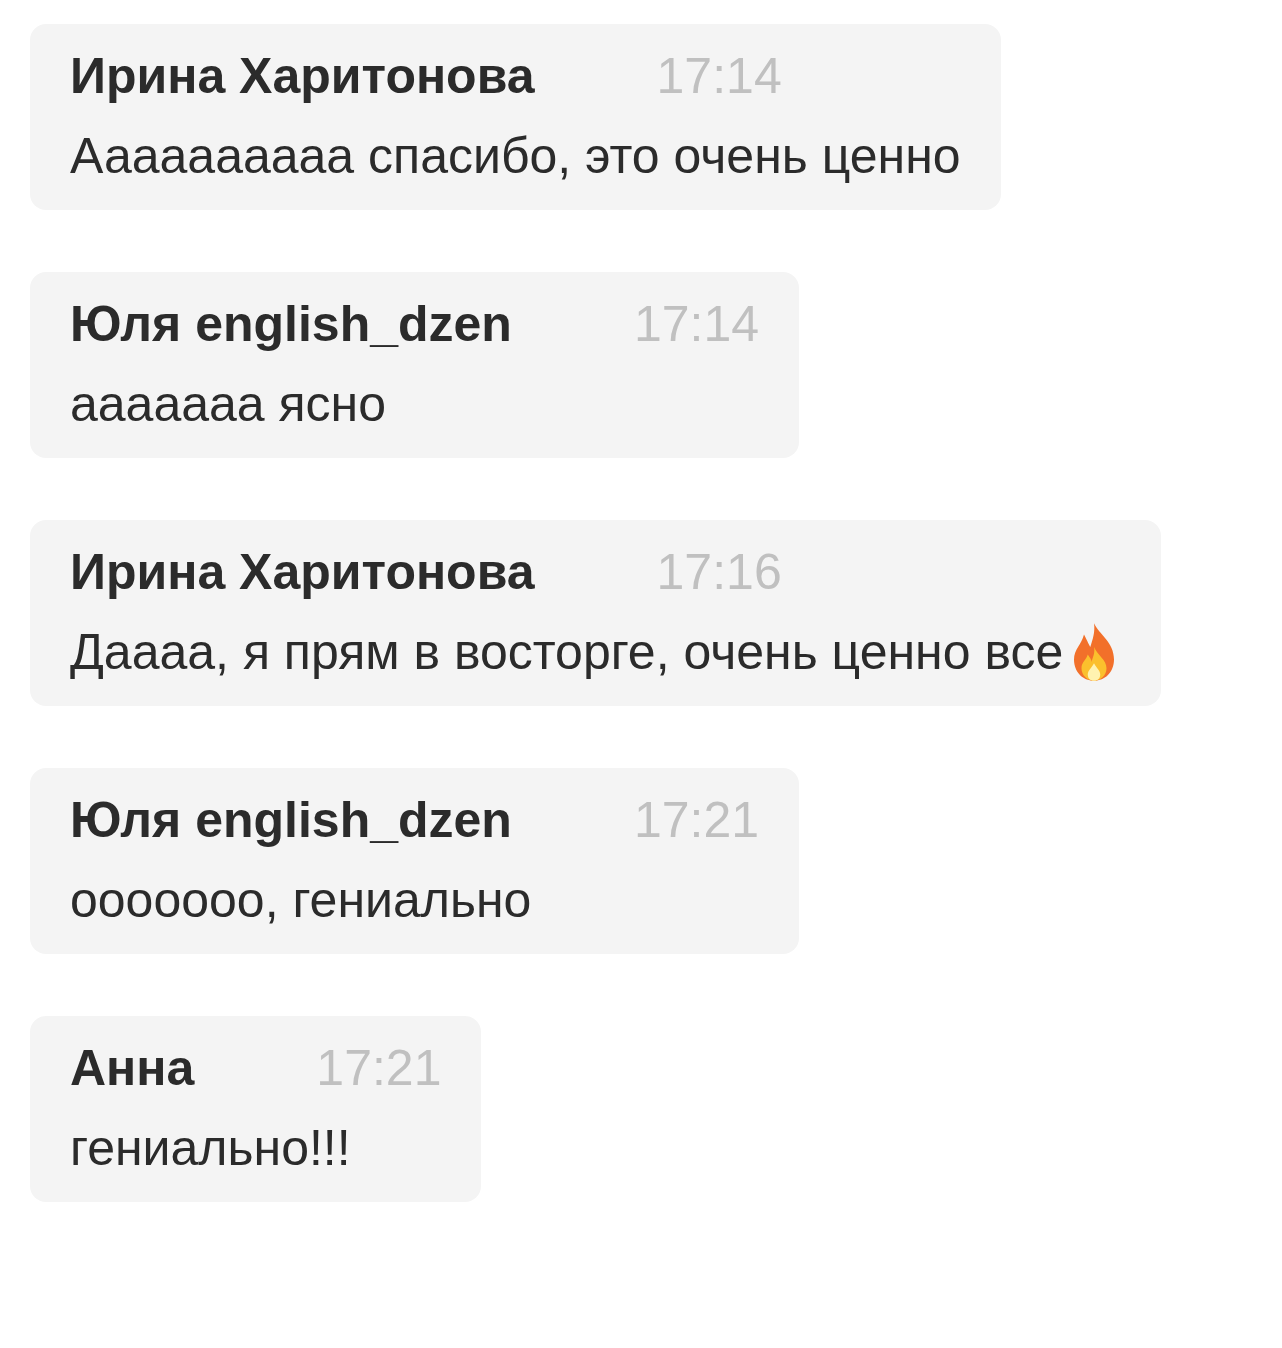 The width and height of the screenshot is (1282, 1348). I want to click on author-name: Анна, so click(132, 1068).